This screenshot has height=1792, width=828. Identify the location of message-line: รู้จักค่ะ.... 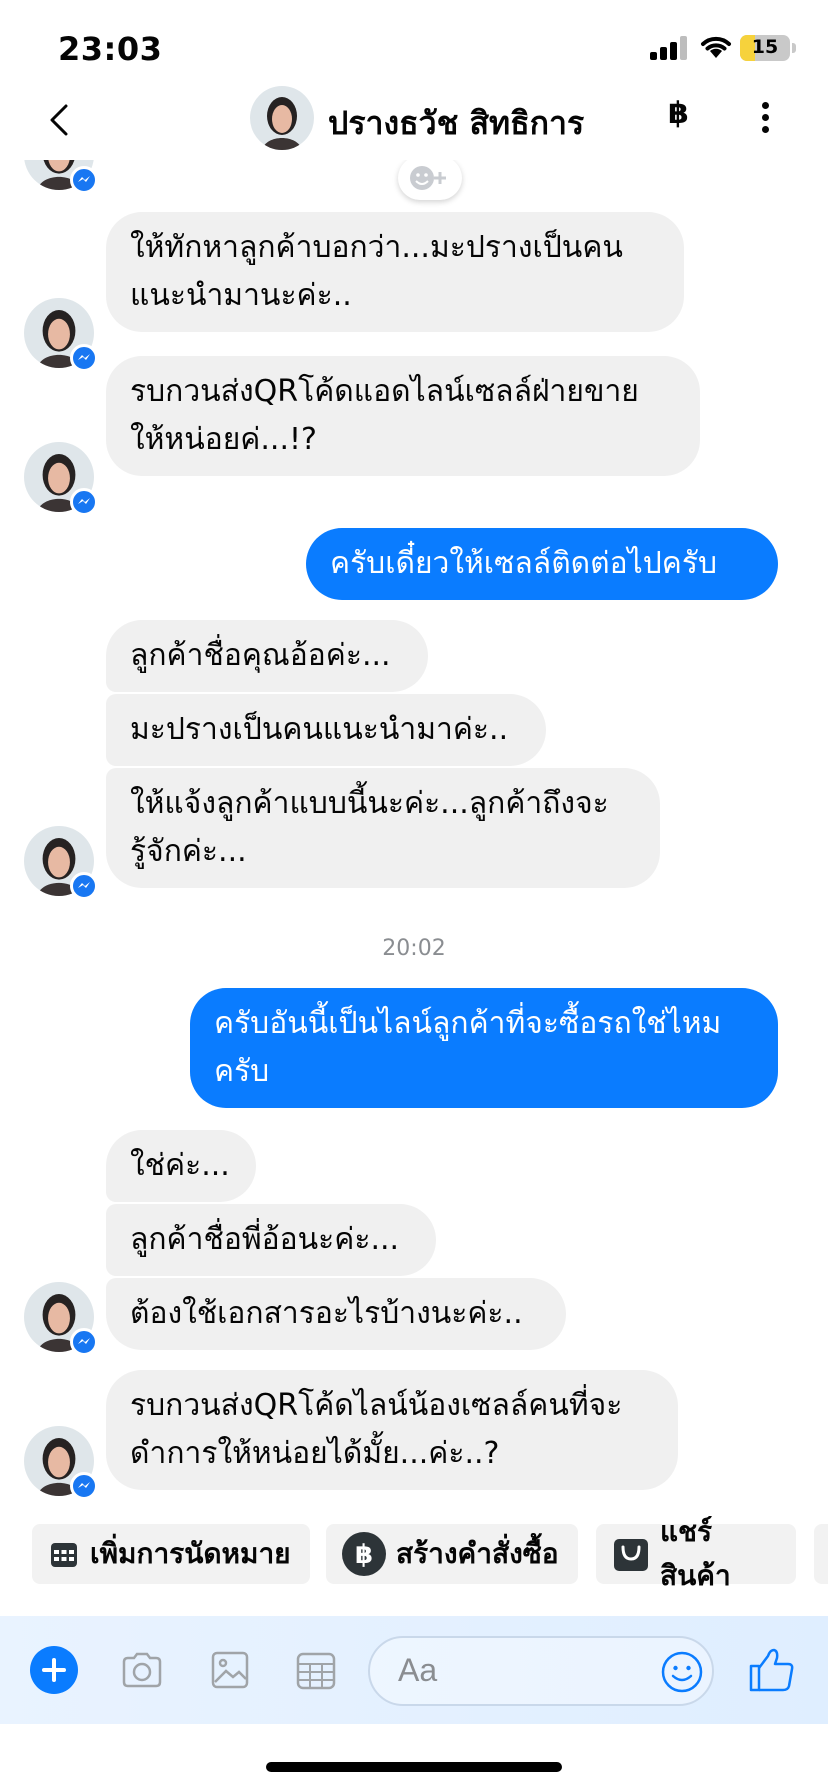
(188, 851).